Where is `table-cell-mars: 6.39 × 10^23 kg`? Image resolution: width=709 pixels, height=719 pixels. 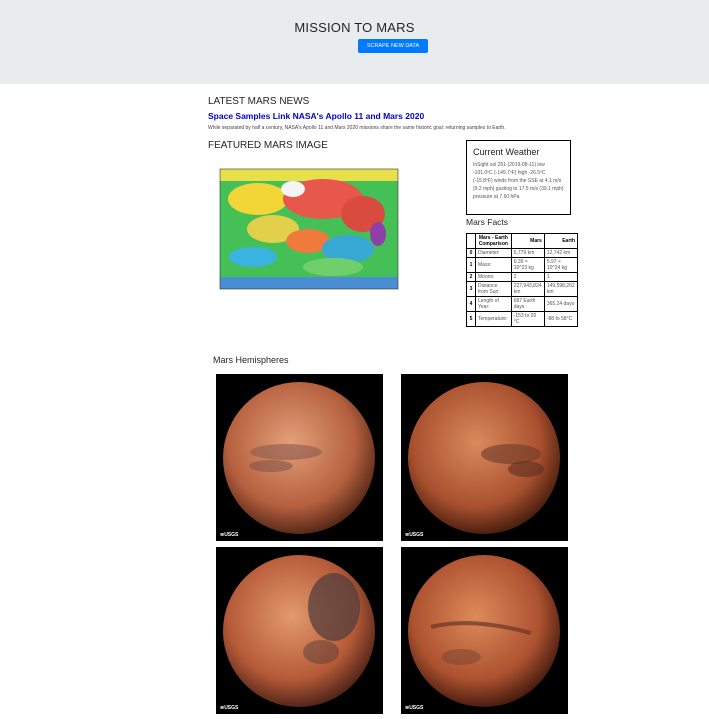
table-cell-mars: 6.39 × 10^23 kg is located at coordinates (527, 265).